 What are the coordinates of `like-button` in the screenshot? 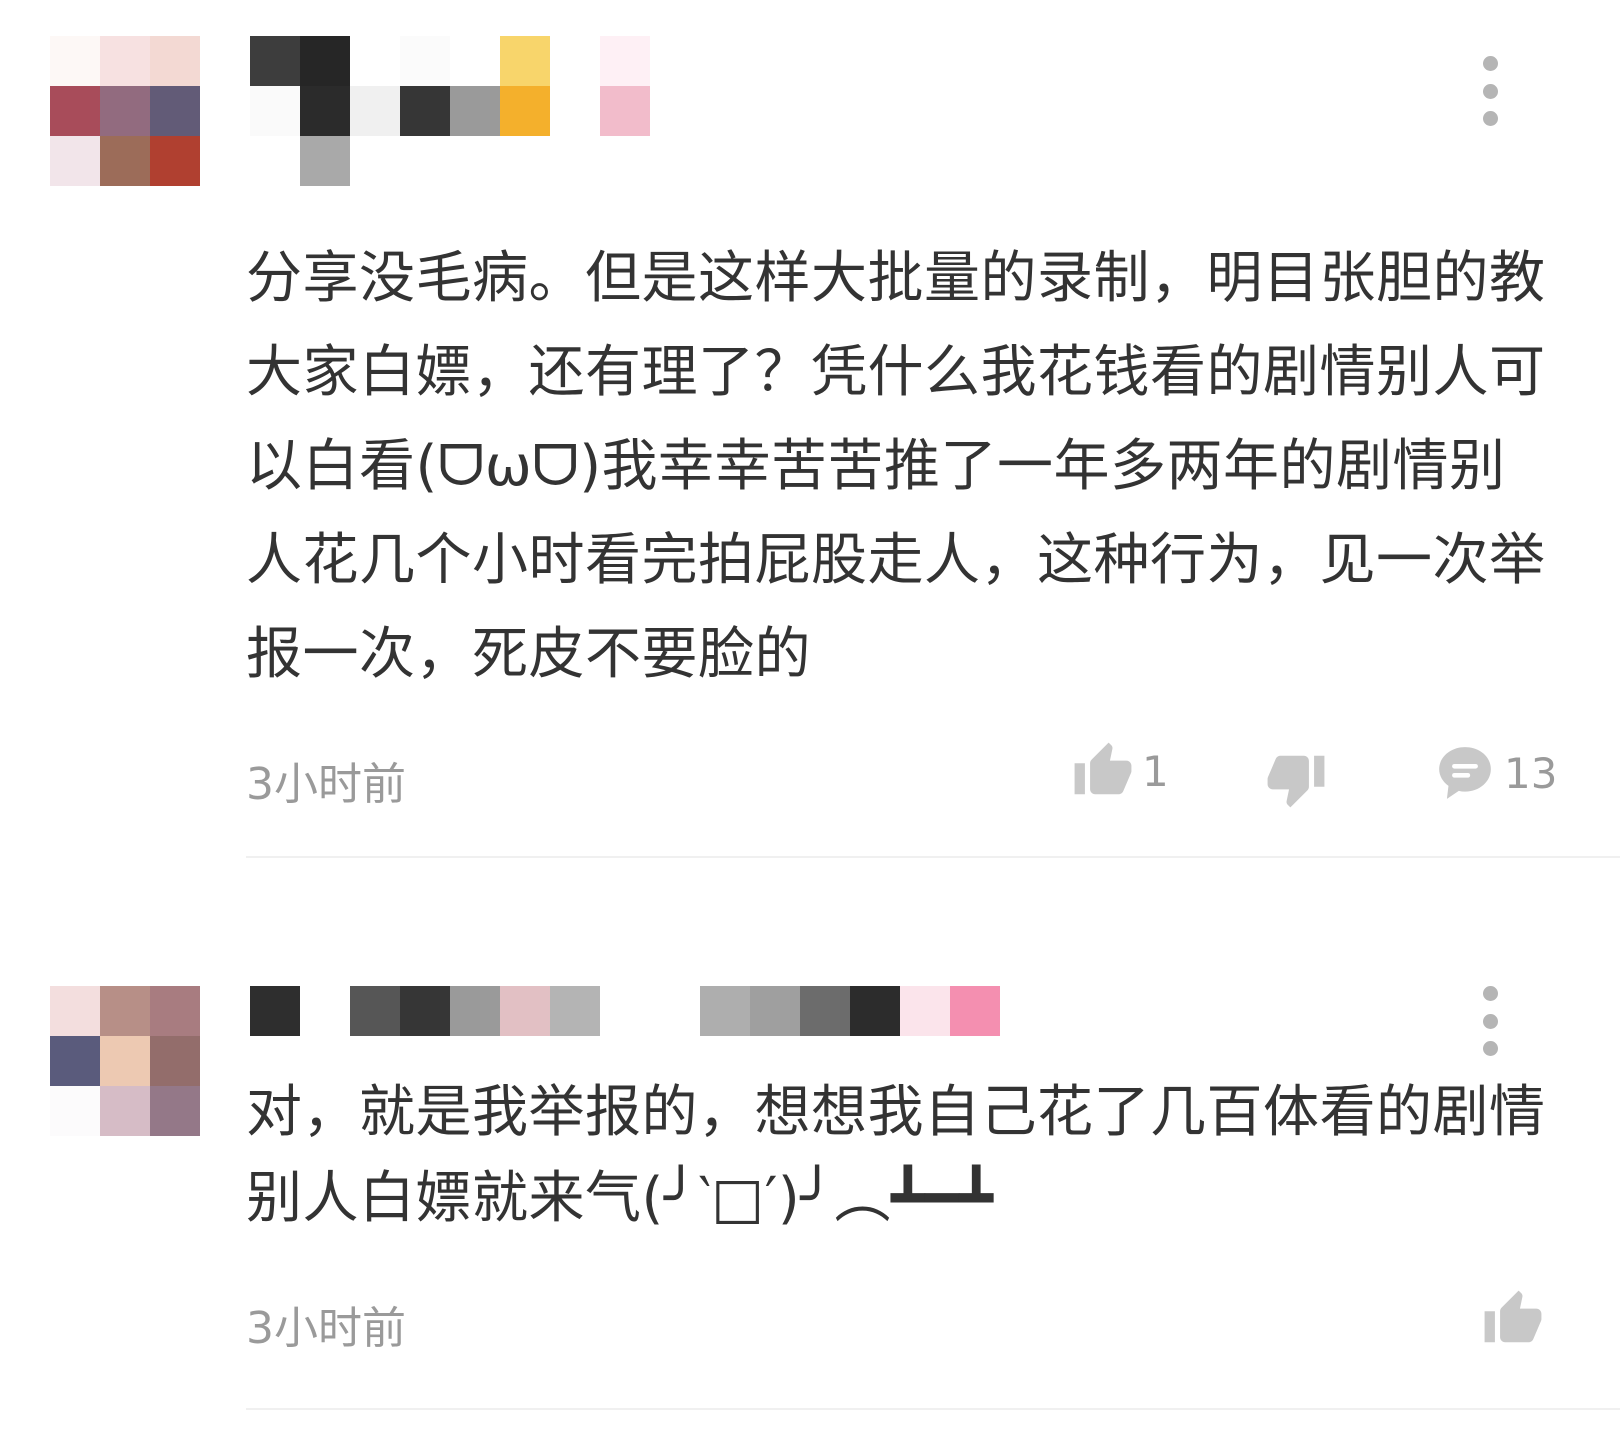 It's located at (1513, 1319).